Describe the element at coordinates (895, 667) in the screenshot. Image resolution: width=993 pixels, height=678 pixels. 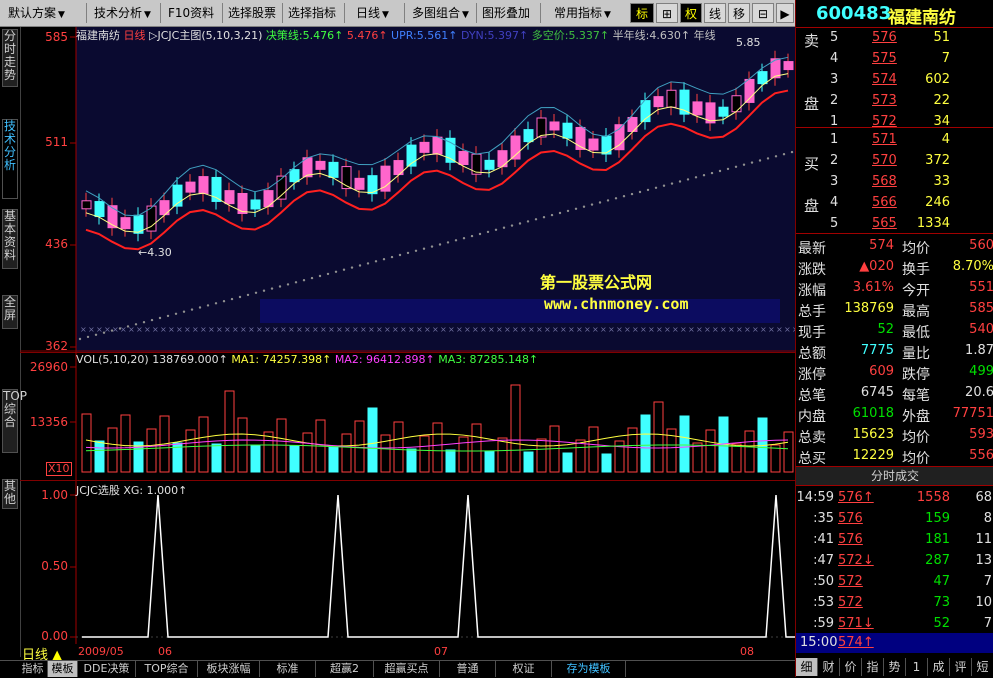
I see `right-tab: 势` at that location.